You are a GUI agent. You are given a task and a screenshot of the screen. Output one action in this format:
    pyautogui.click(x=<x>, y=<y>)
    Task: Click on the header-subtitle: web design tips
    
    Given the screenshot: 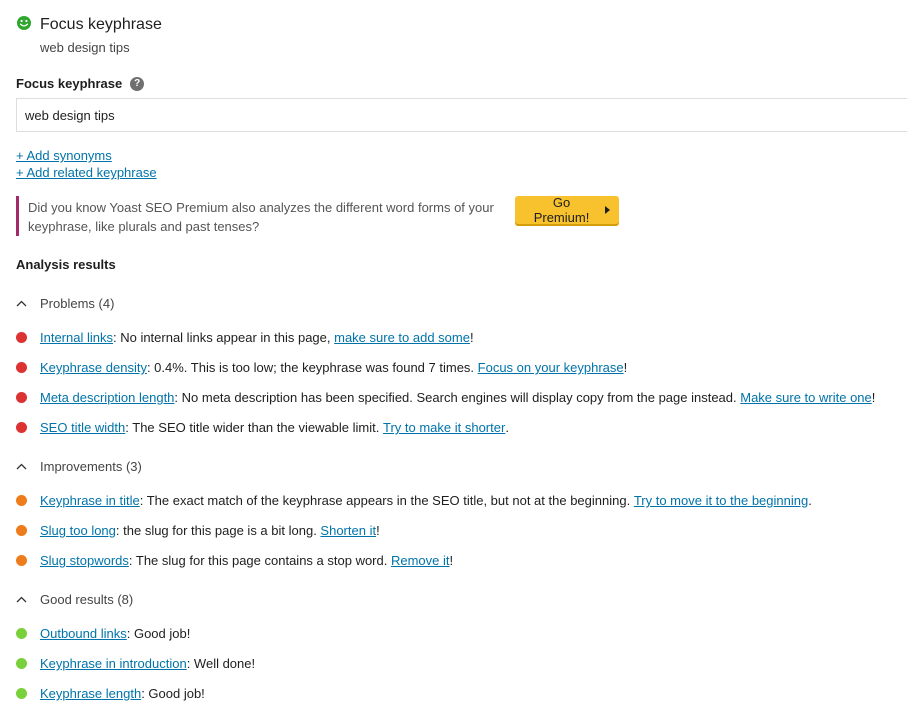 What is the action you would take?
    pyautogui.click(x=85, y=47)
    